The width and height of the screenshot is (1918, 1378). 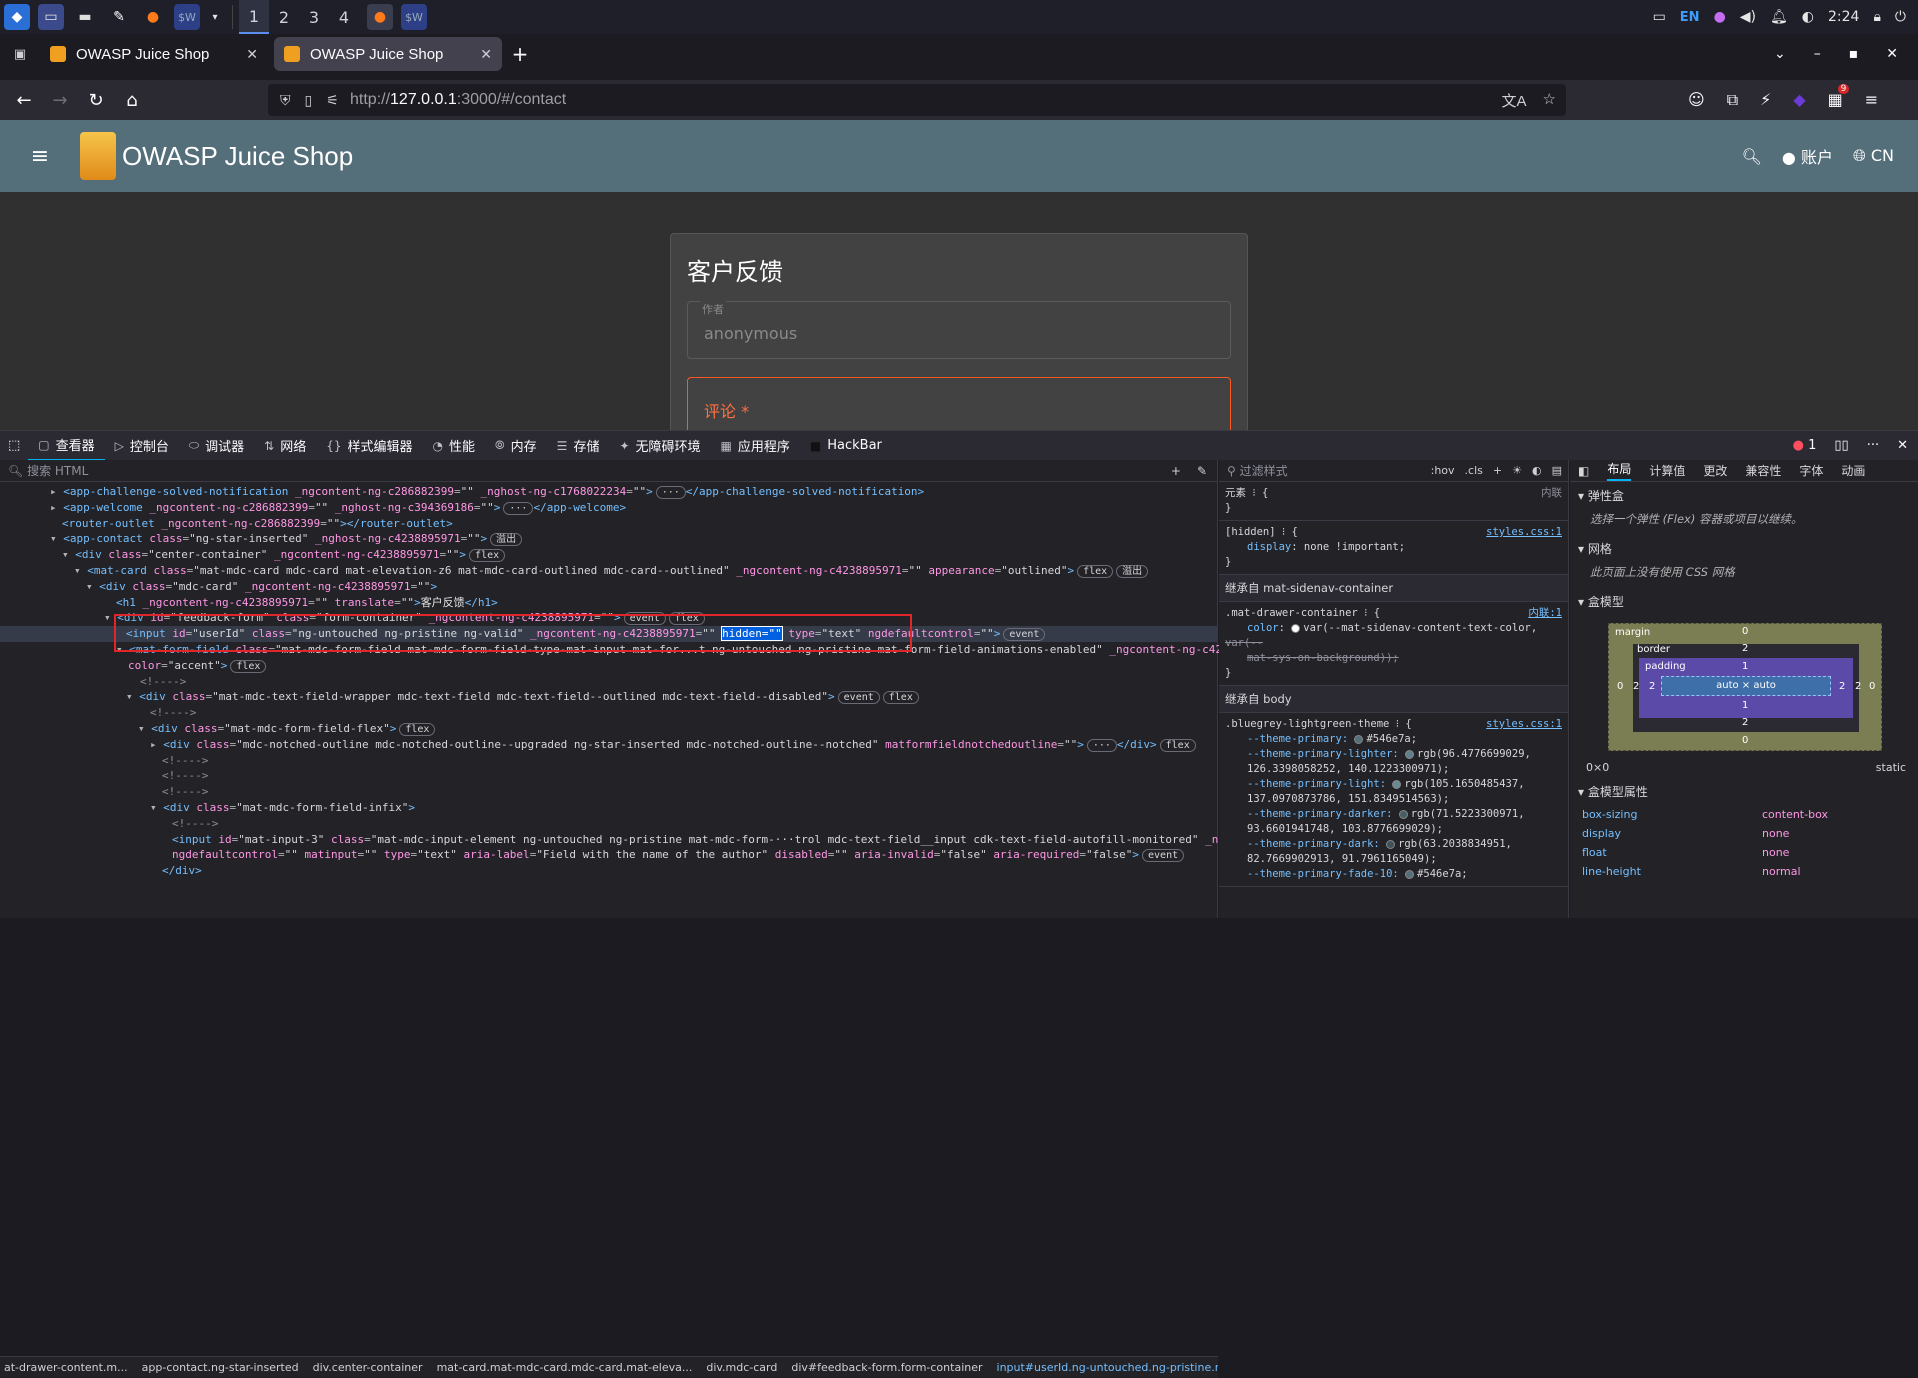 I want to click on add-rule-icon: +, so click(x=1497, y=470).